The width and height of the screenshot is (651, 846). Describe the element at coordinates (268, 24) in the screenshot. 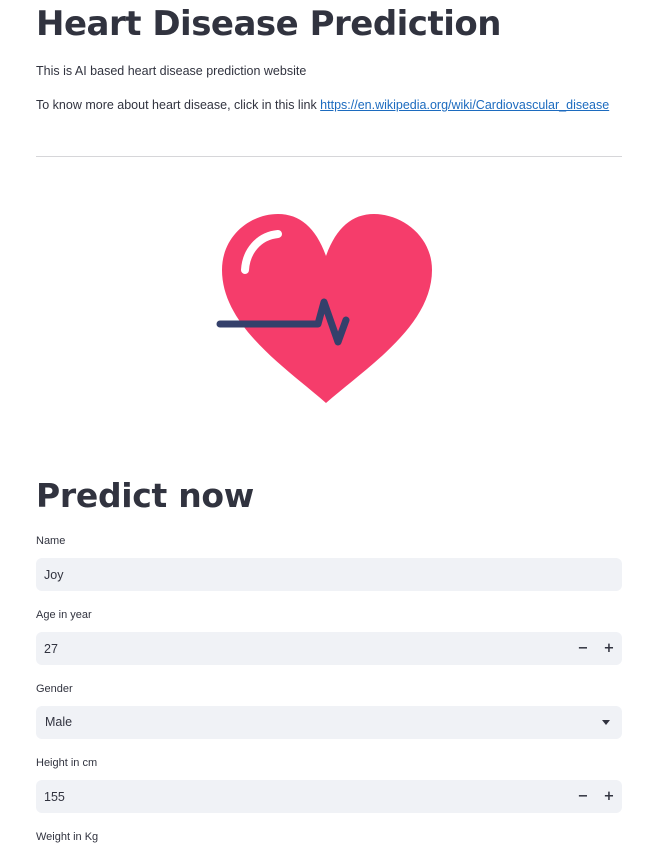

I see `page-title: Heart Disease Prediction` at that location.